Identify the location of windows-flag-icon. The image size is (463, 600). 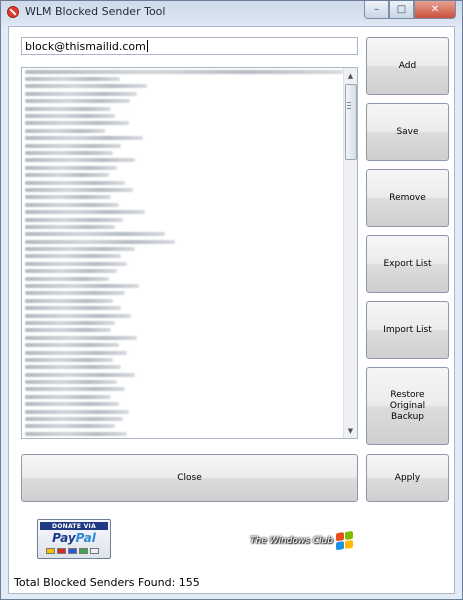
(345, 541).